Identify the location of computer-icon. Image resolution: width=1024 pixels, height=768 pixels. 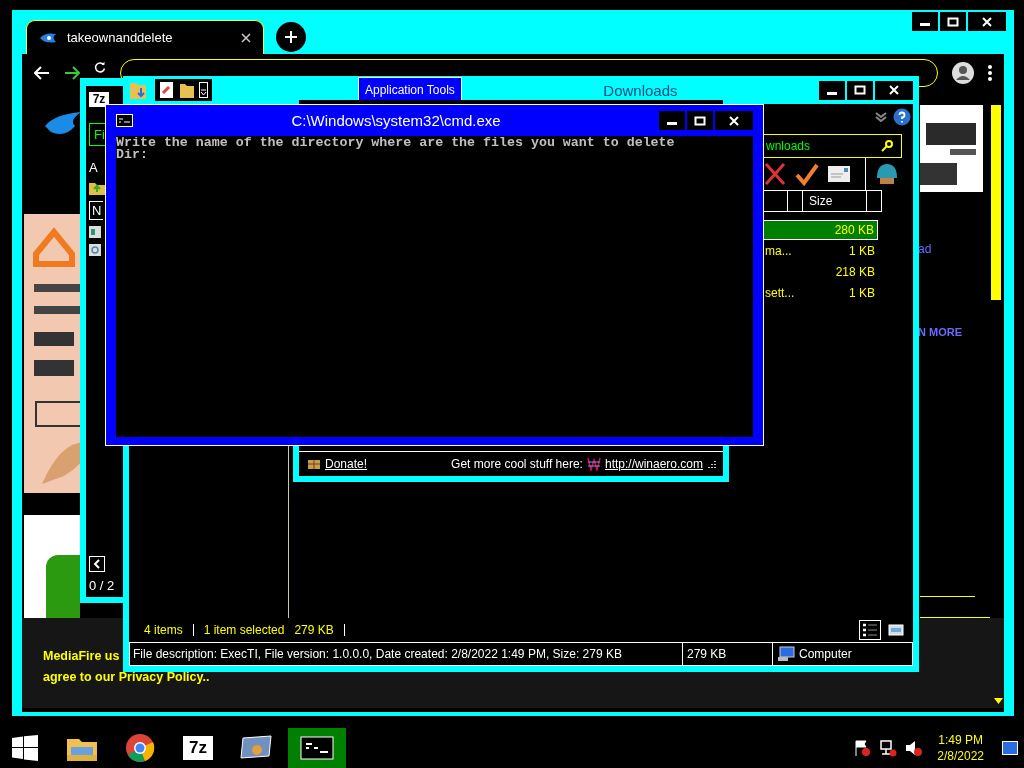
(786, 654).